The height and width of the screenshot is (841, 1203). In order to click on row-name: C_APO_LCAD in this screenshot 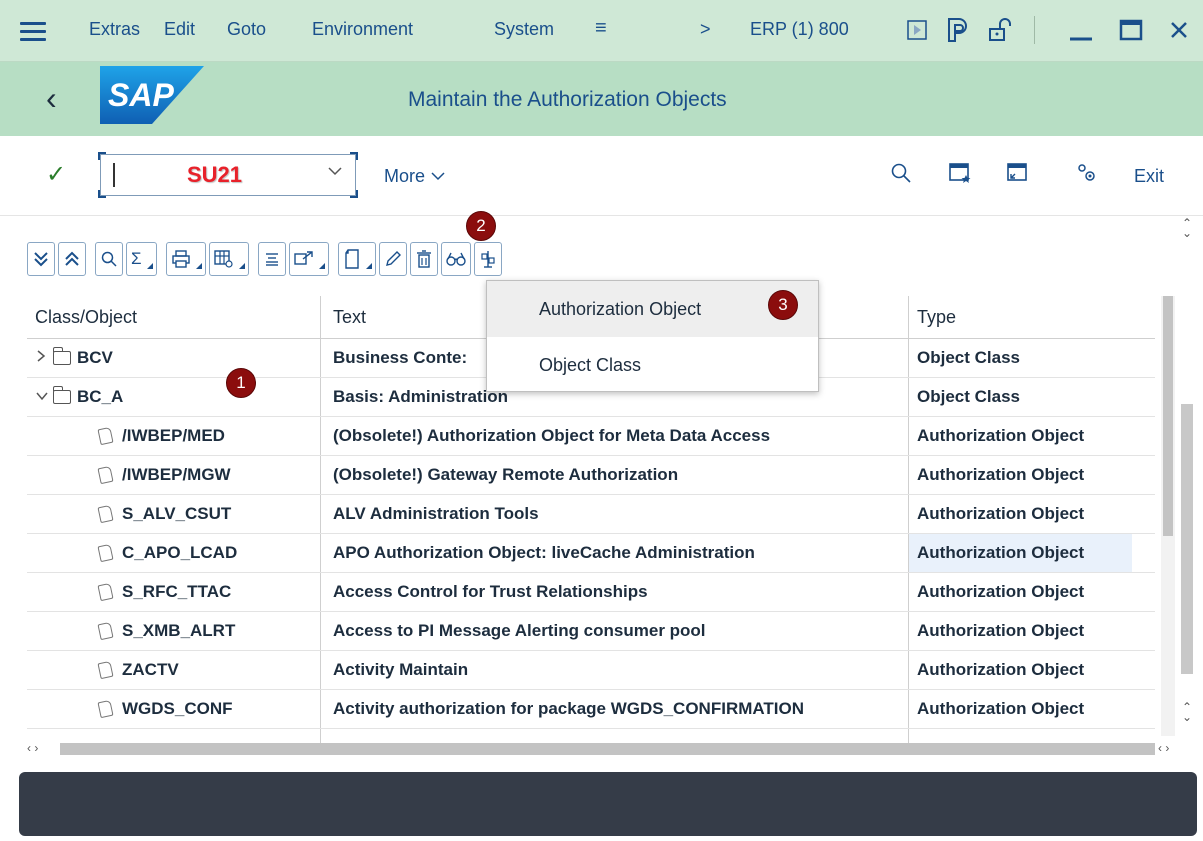, I will do `click(180, 552)`.